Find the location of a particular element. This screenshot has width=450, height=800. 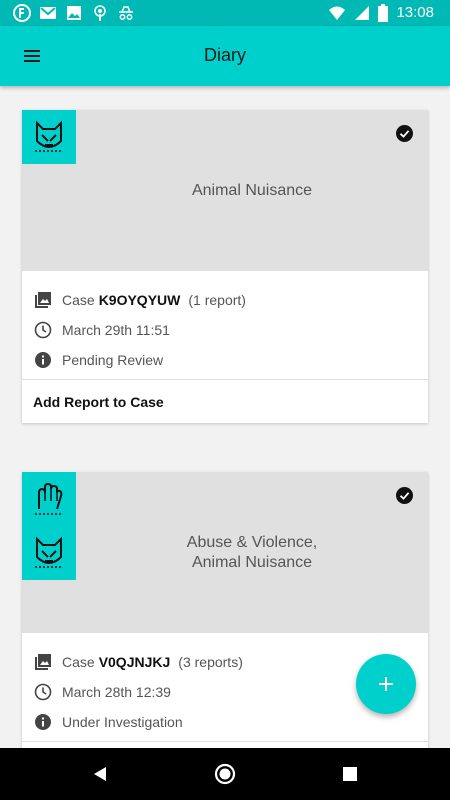

clock: 13:08 is located at coordinates (415, 12).